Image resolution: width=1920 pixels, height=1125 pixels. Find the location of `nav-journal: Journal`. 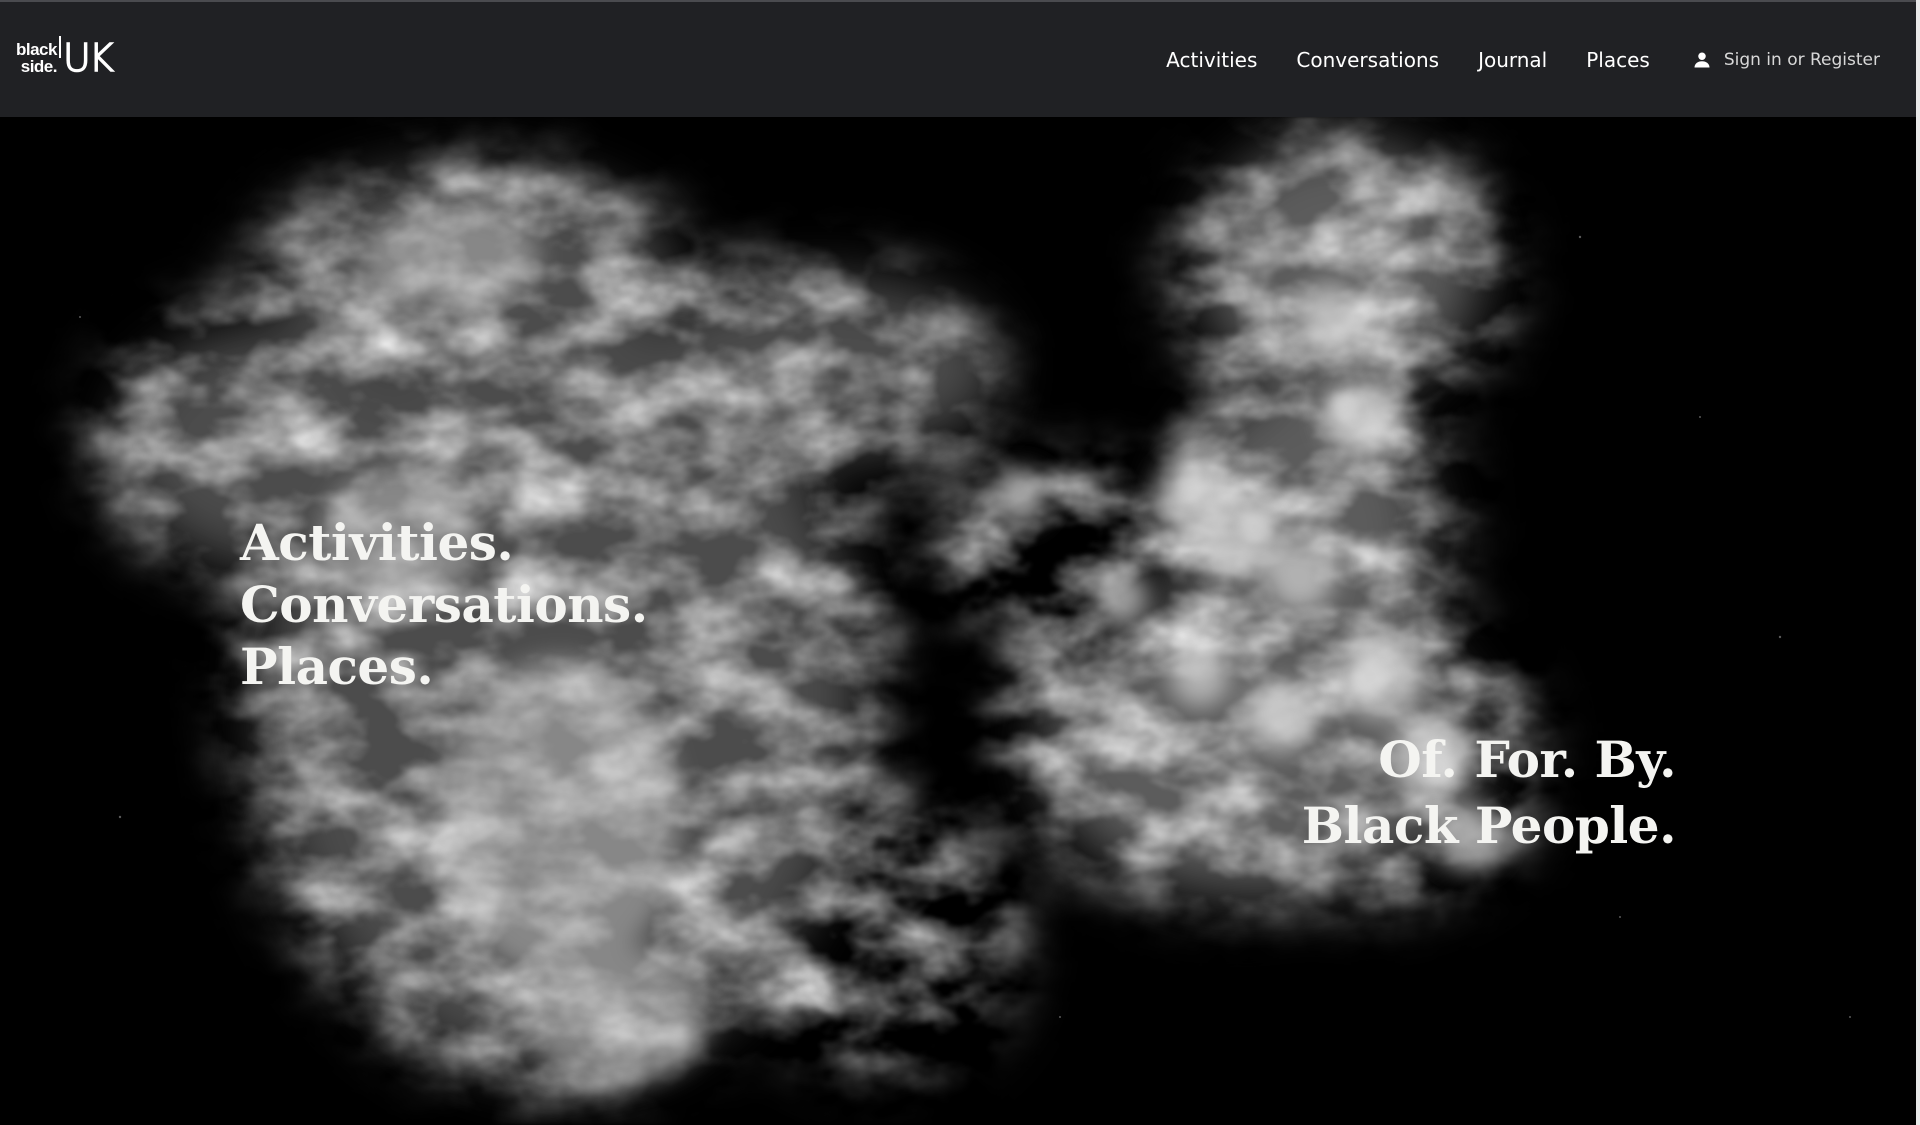

nav-journal: Journal is located at coordinates (1512, 60).